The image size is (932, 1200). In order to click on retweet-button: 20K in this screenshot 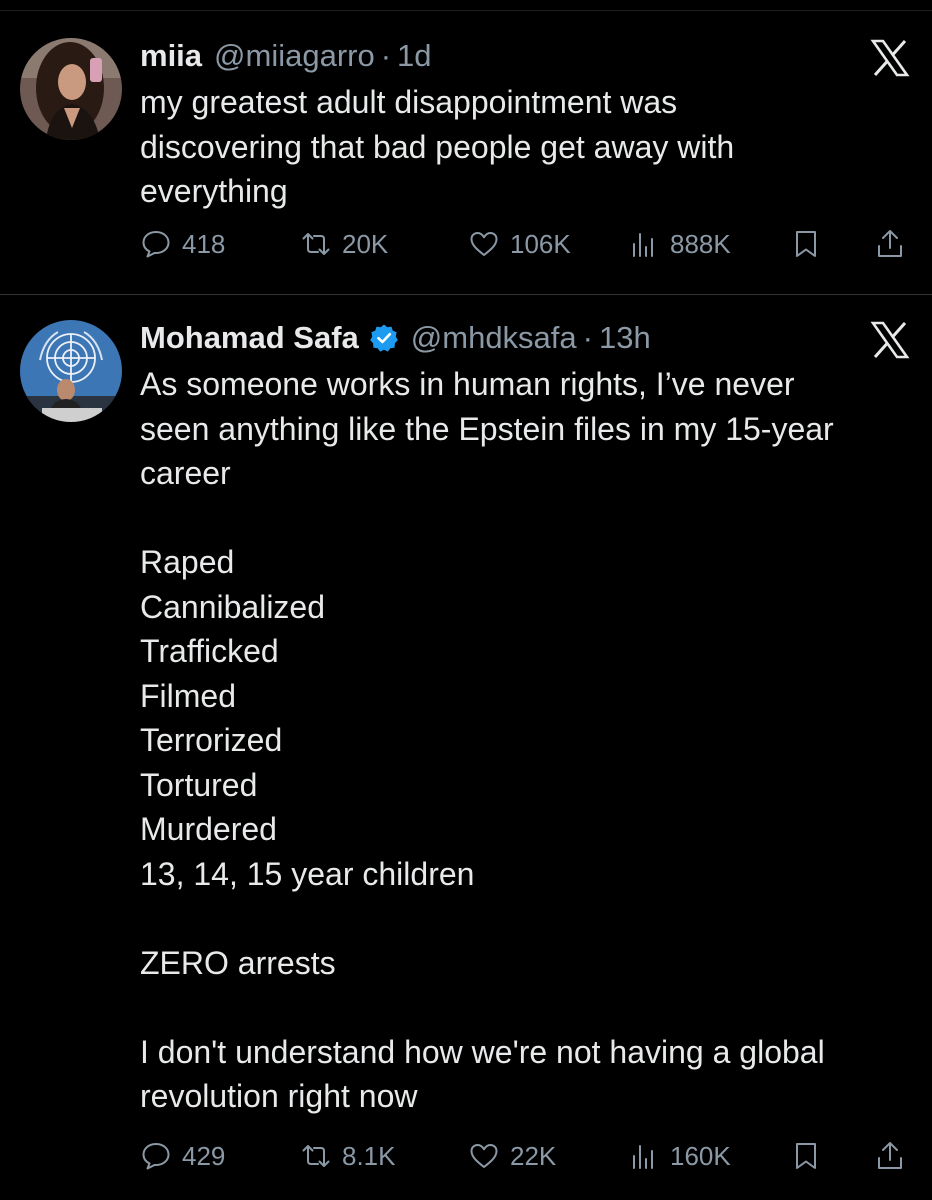, I will do `click(344, 244)`.